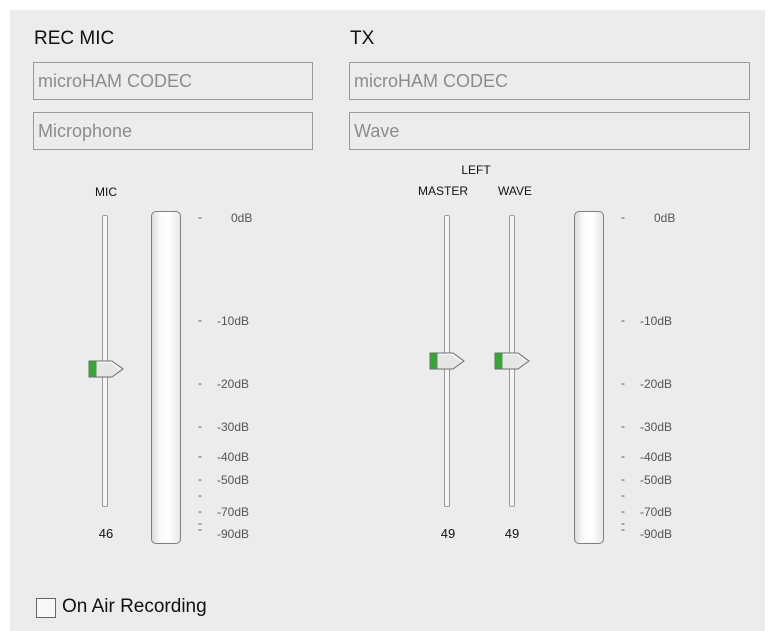  Describe the element at coordinates (46, 608) in the screenshot. I see `on-air-recording-checkbox` at that location.